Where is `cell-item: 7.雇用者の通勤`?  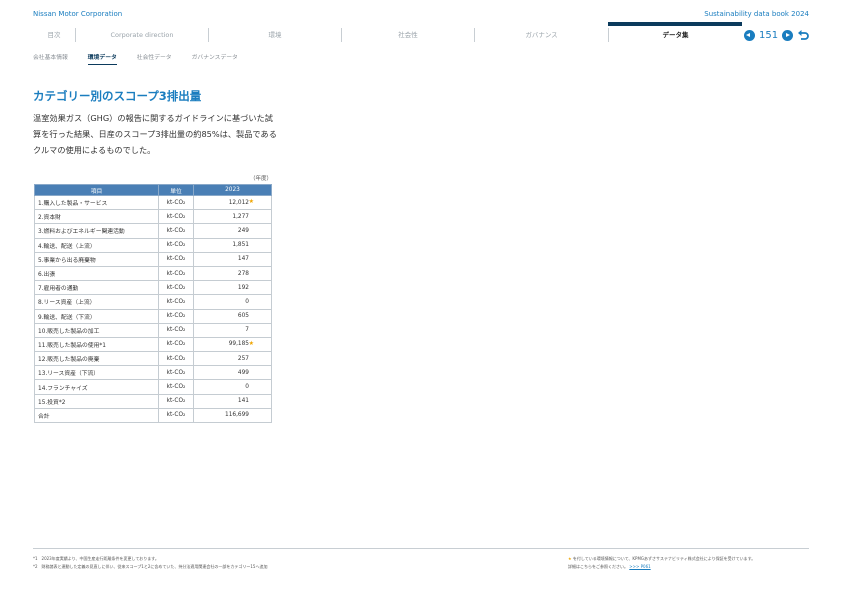 cell-item: 7.雇用者の通勤 is located at coordinates (96, 288).